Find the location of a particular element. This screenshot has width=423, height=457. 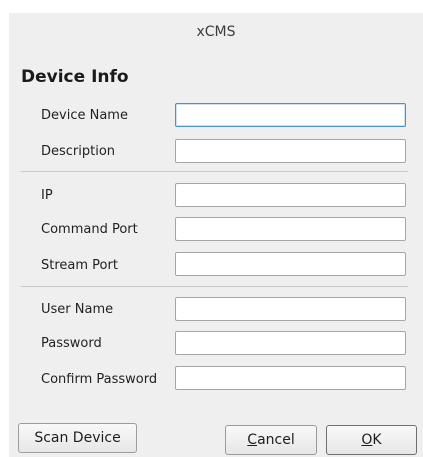

scan-device-button: Scan Device is located at coordinates (77, 438).